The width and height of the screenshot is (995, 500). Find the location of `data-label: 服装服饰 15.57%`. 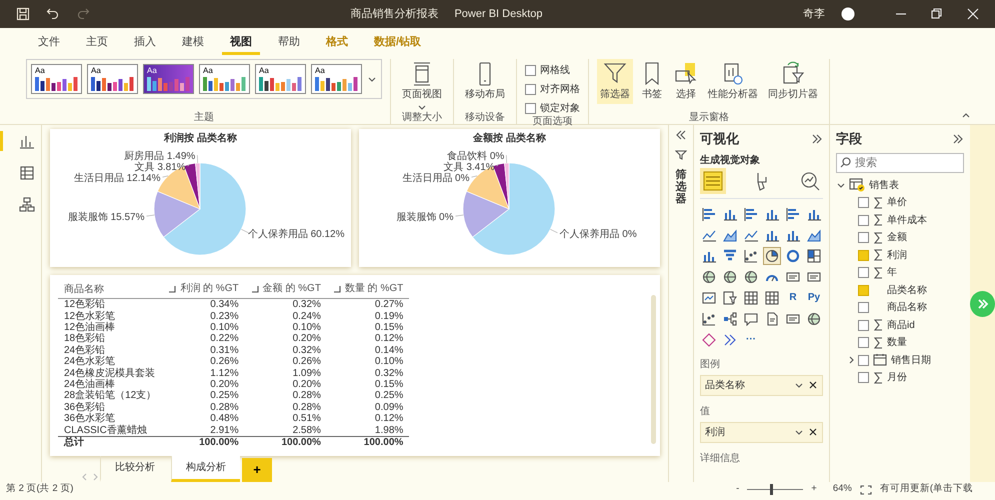

data-label: 服装服饰 15.57% is located at coordinates (106, 218).